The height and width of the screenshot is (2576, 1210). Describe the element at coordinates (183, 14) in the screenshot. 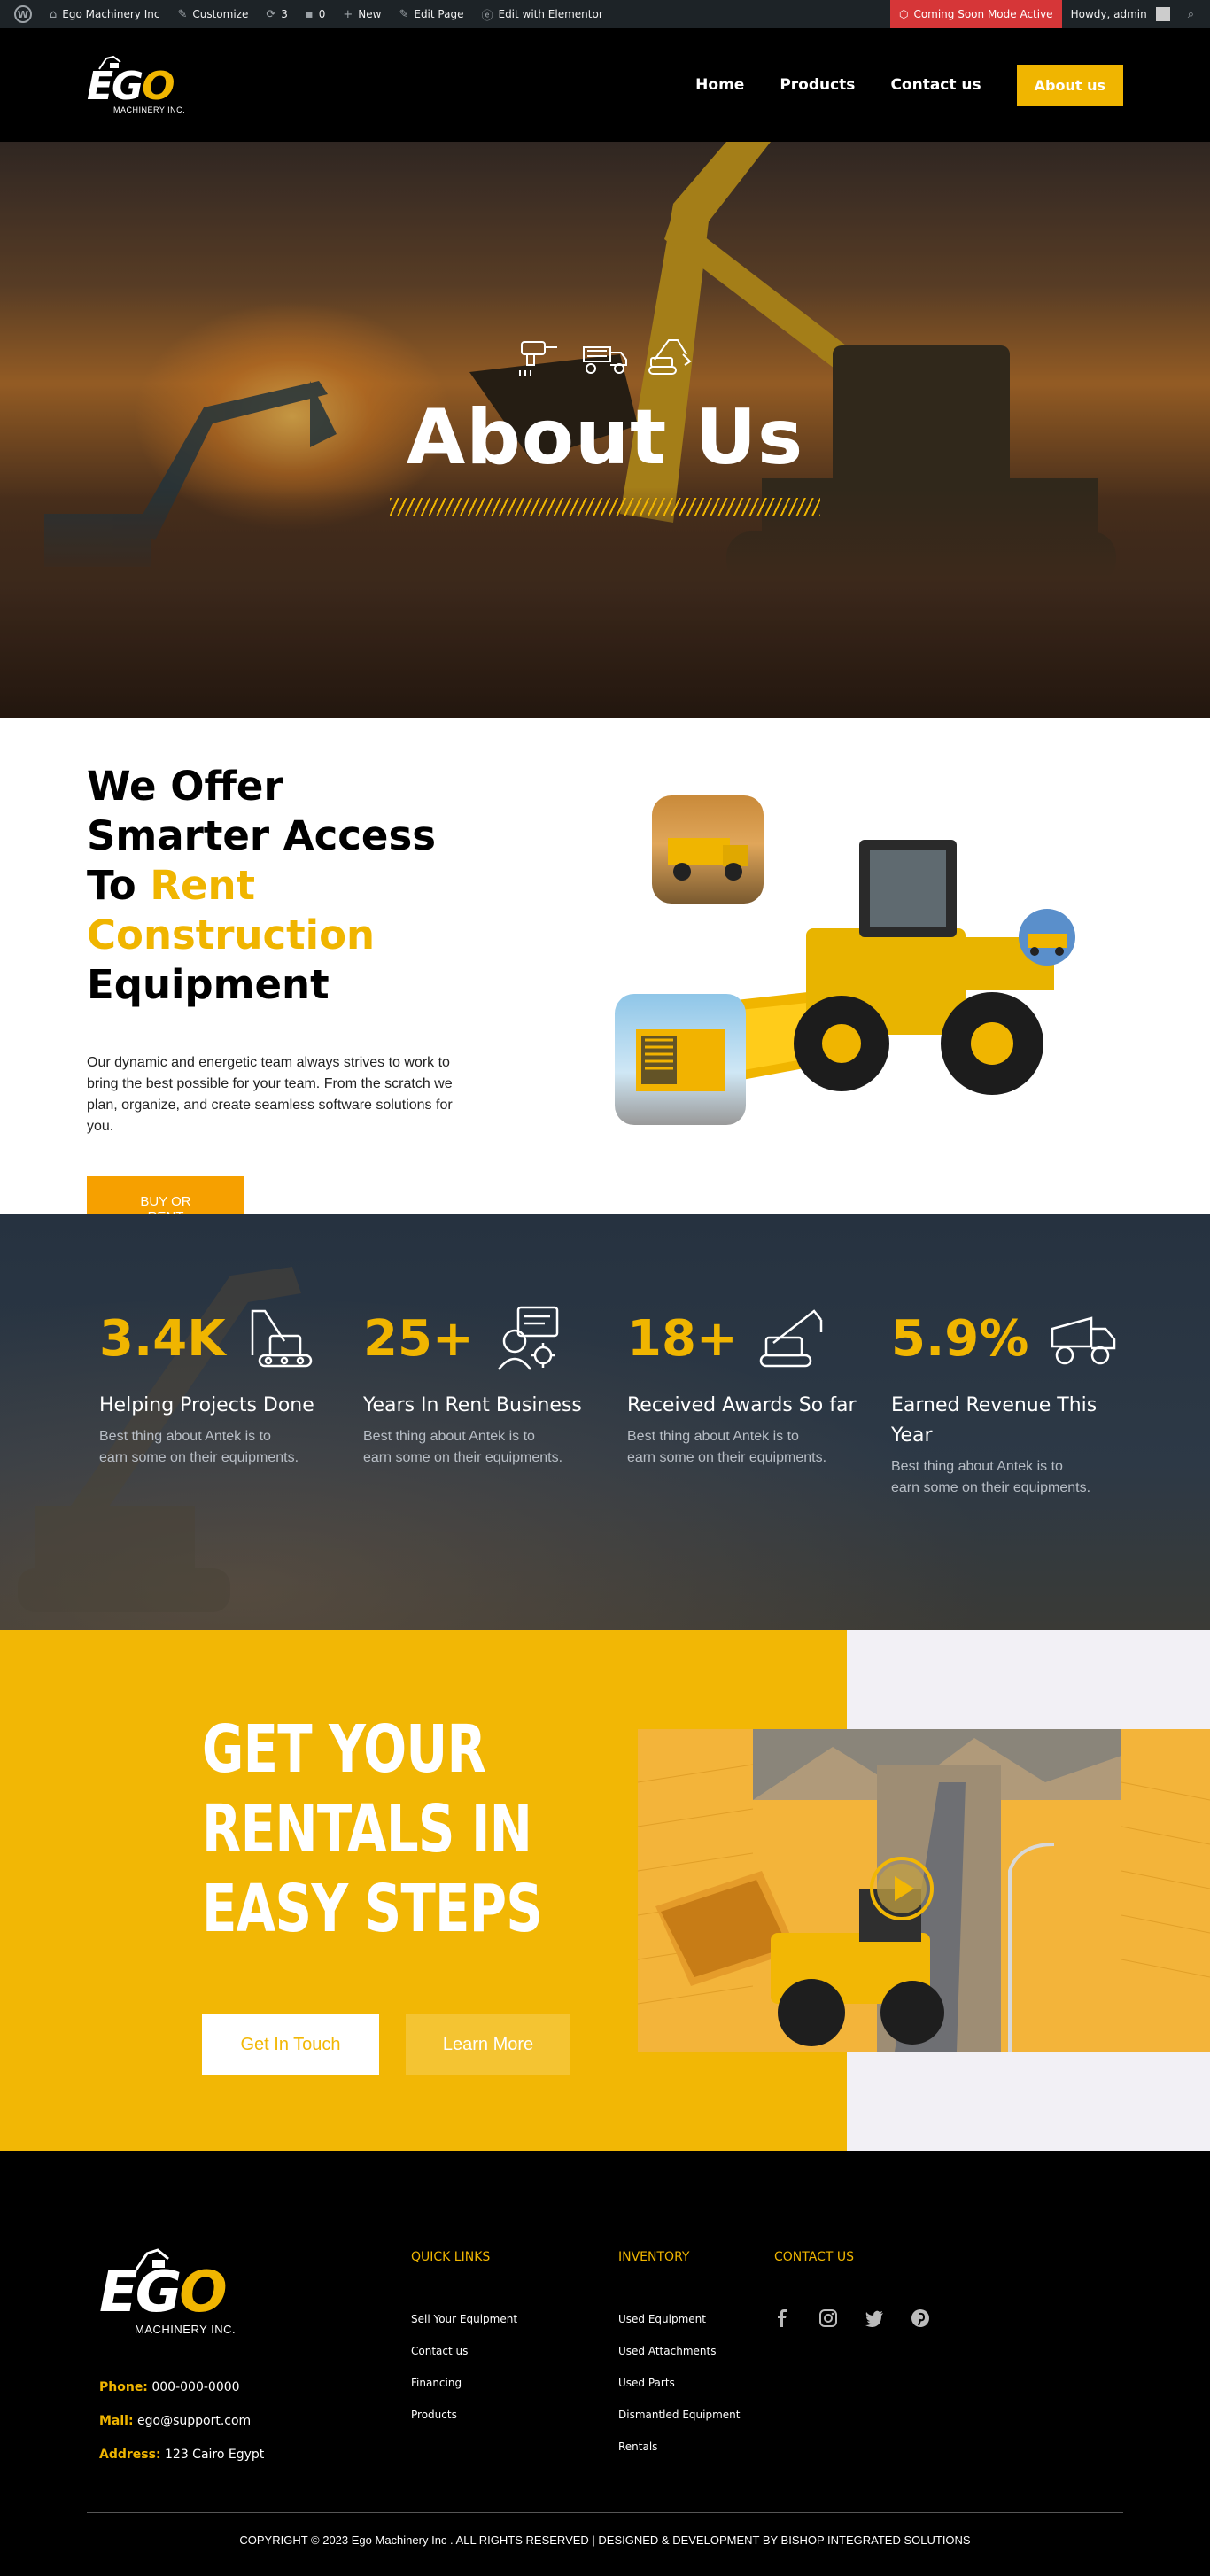

I see `brush-icon: ✎` at that location.